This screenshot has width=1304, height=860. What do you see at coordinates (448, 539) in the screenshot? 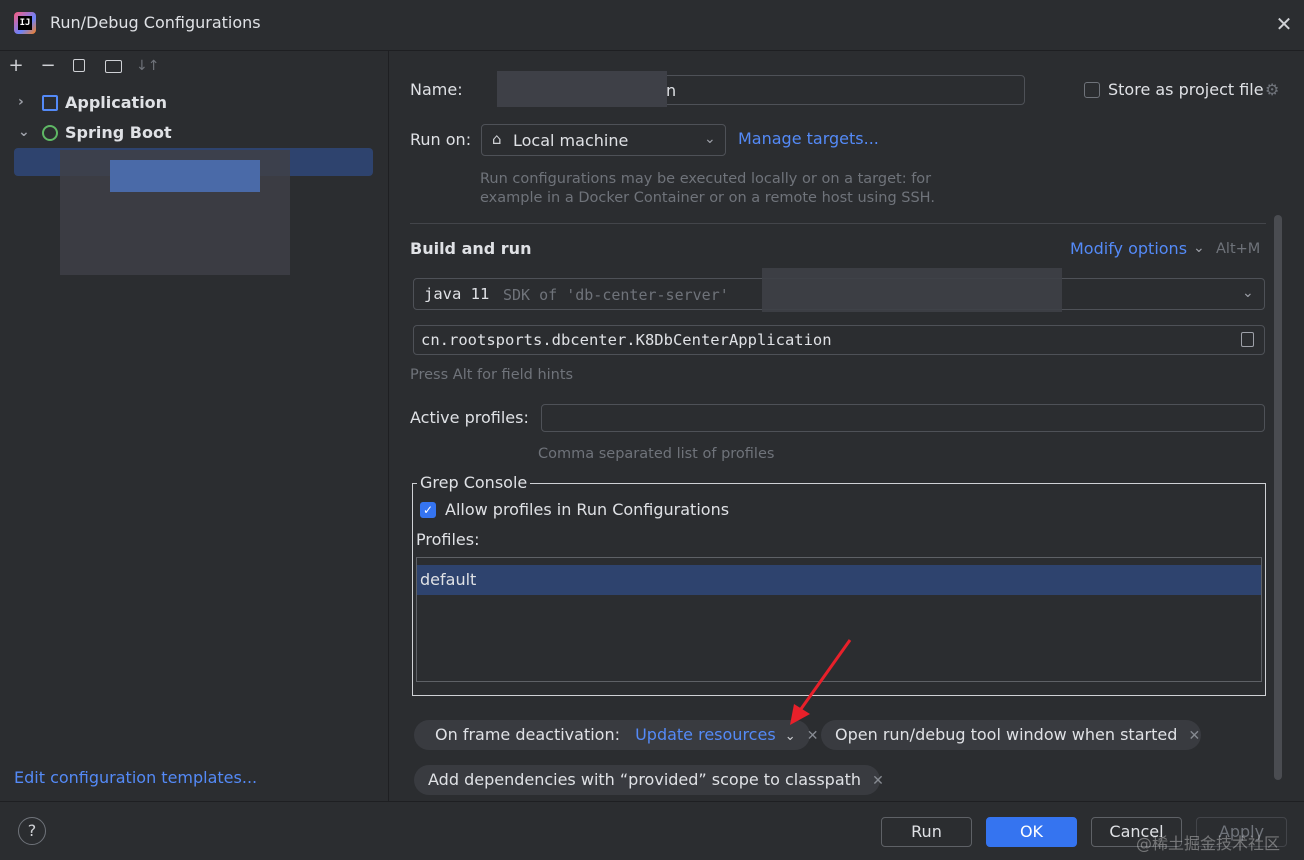
I see `profiles-label: Profiles:` at bounding box center [448, 539].